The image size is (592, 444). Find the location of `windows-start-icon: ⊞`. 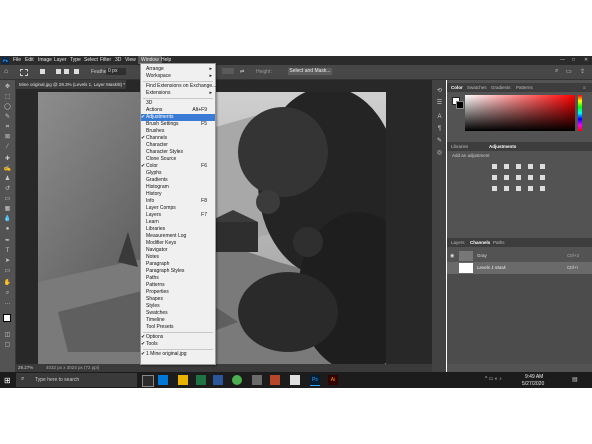

windows-start-icon: ⊞ is located at coordinates (7, 380).